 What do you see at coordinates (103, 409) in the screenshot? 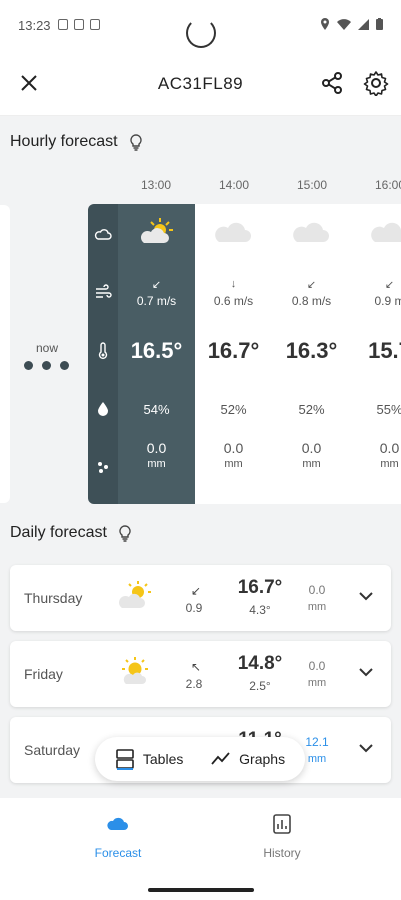
I see `humidity-icon` at bounding box center [103, 409].